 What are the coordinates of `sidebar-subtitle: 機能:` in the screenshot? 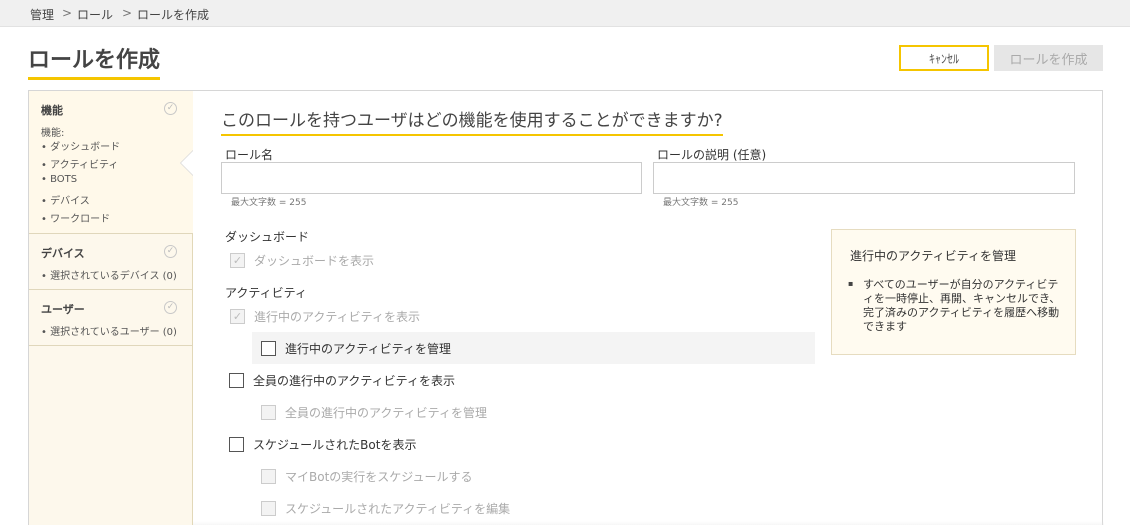 It's located at (53, 133).